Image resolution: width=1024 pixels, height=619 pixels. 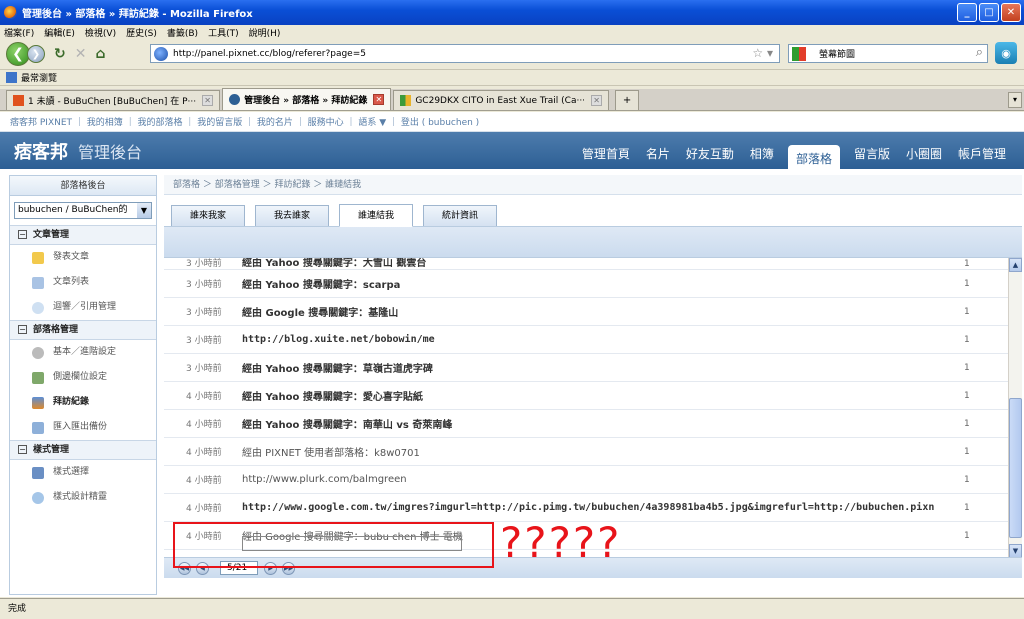 What do you see at coordinates (36, 54) in the screenshot?
I see `forward-button: ❯` at bounding box center [36, 54].